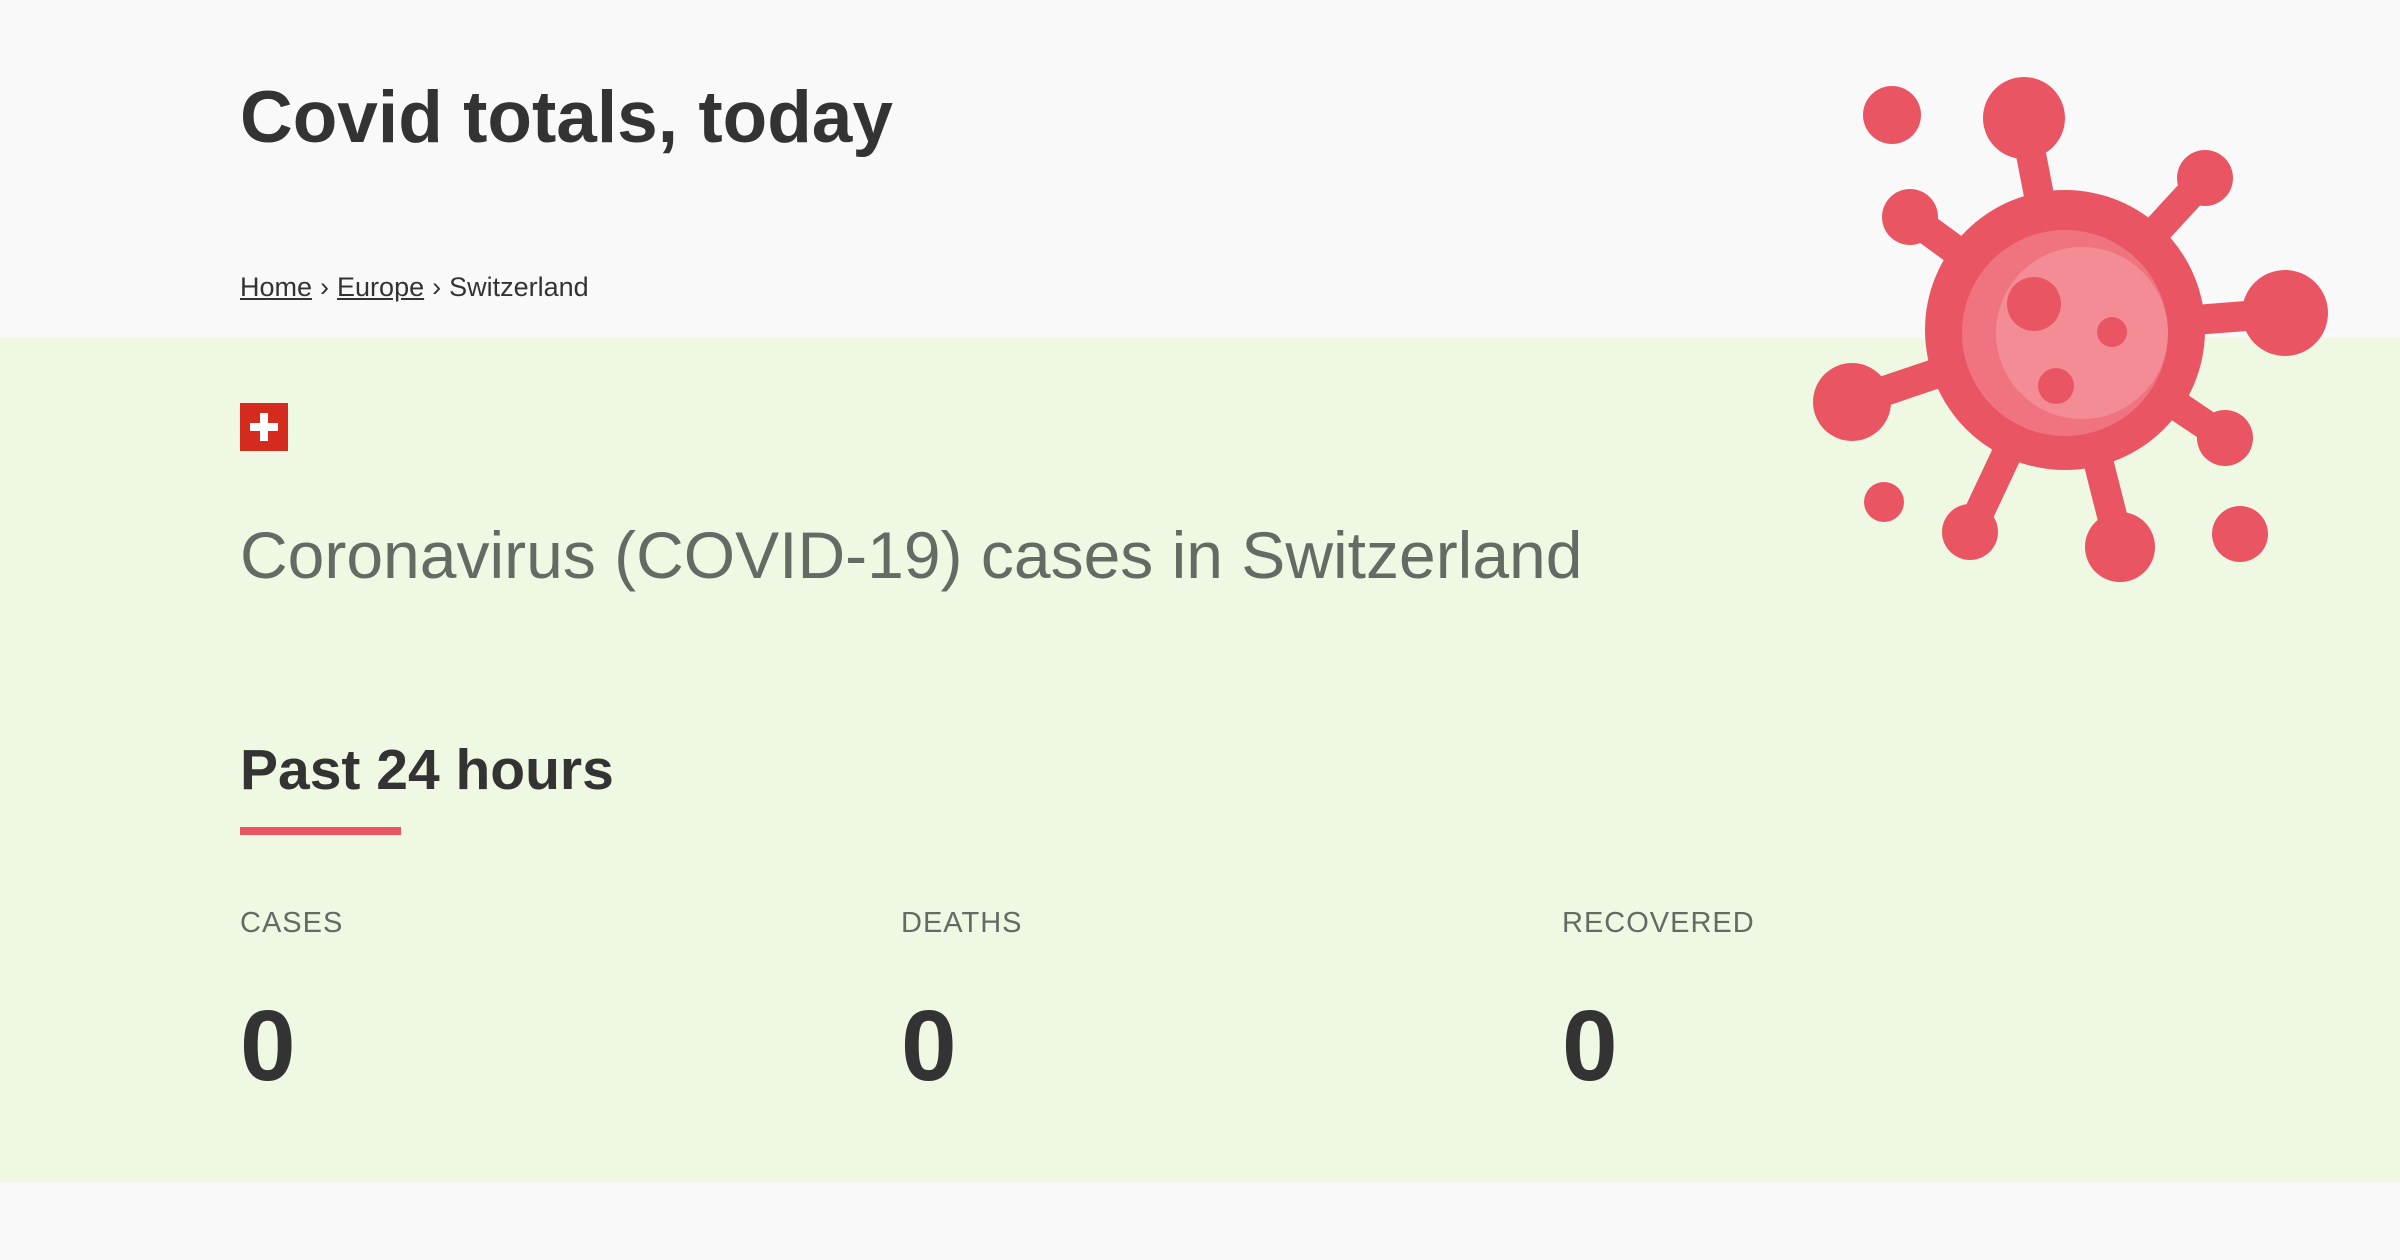  What do you see at coordinates (1862, 1002) in the screenshot?
I see `stat-recovered: RECOVERED 0` at bounding box center [1862, 1002].